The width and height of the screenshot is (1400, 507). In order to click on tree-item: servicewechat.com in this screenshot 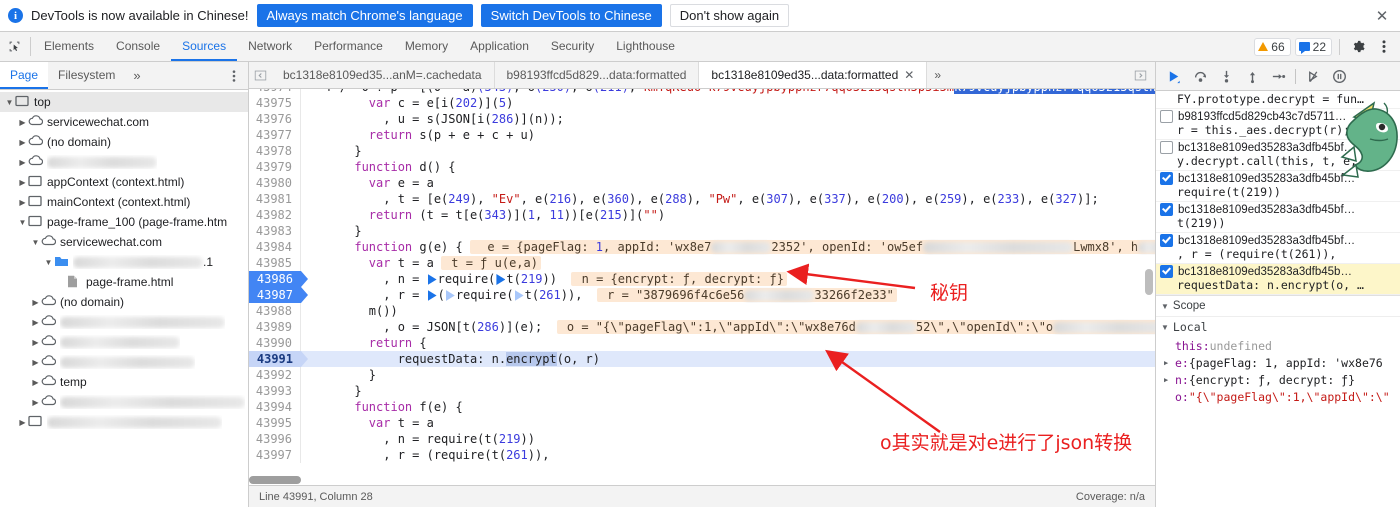, I will do `click(124, 242)`.